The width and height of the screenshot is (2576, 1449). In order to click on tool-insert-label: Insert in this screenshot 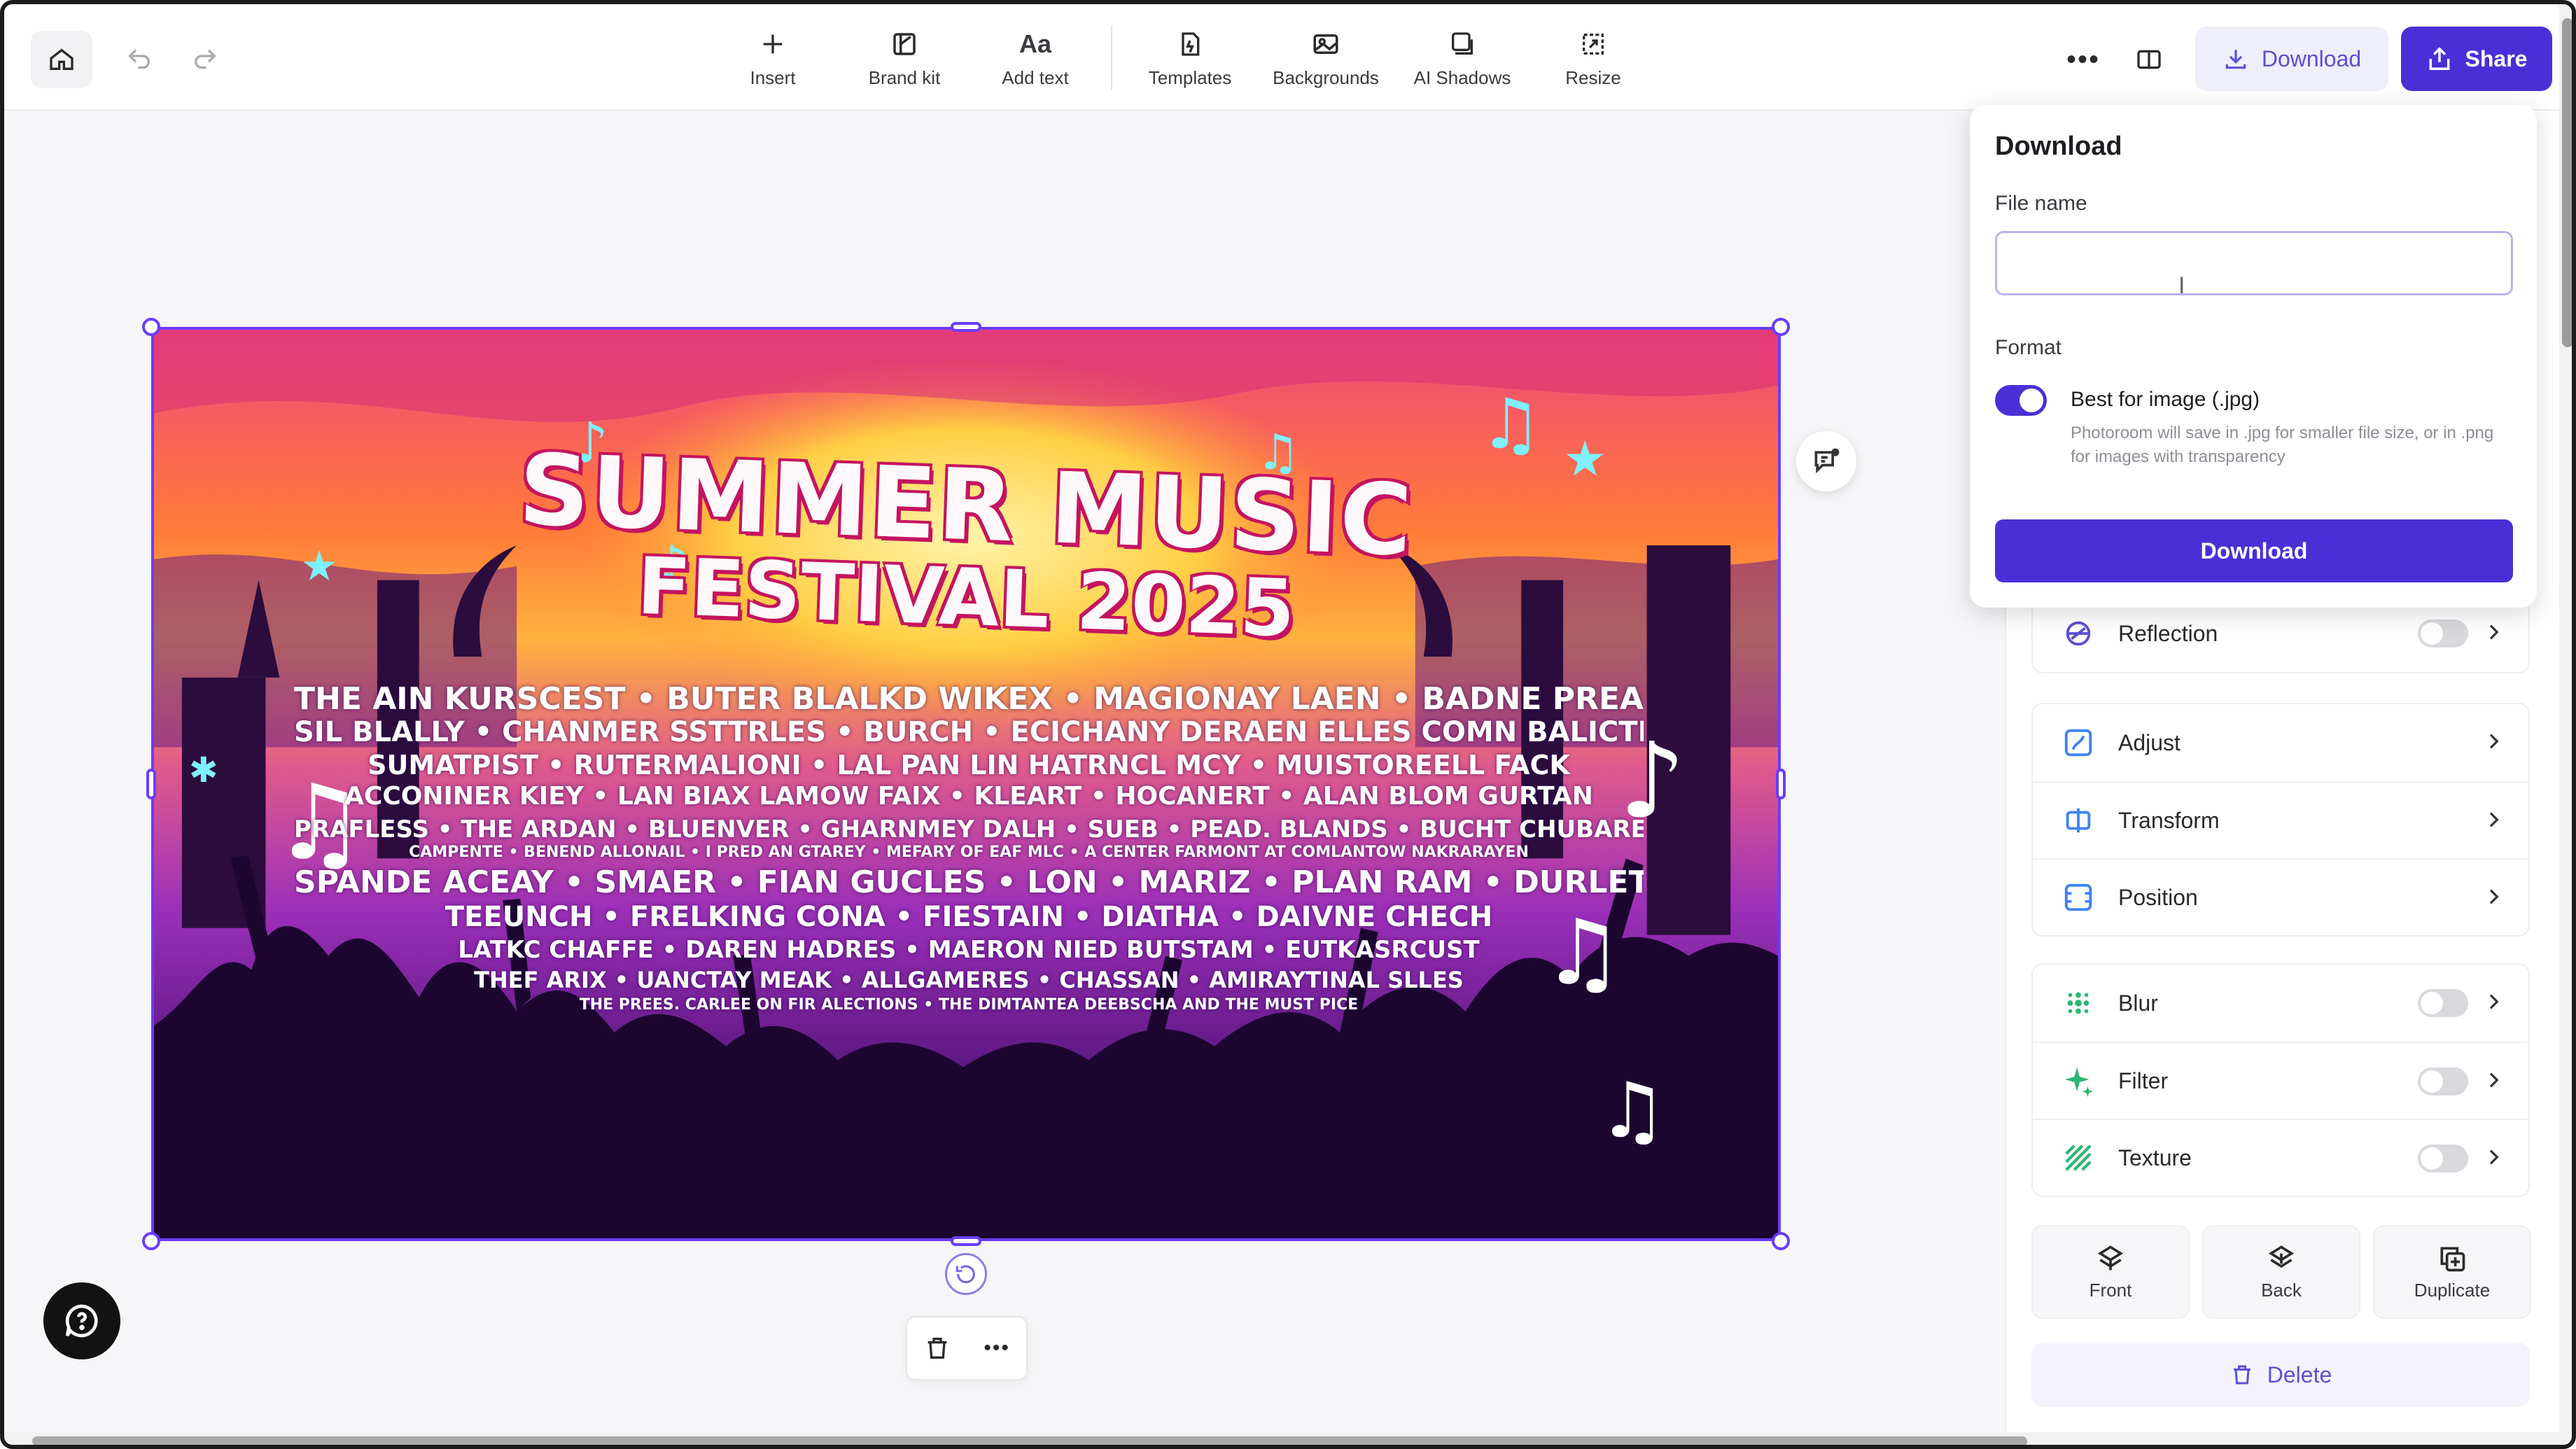, I will do `click(773, 77)`.